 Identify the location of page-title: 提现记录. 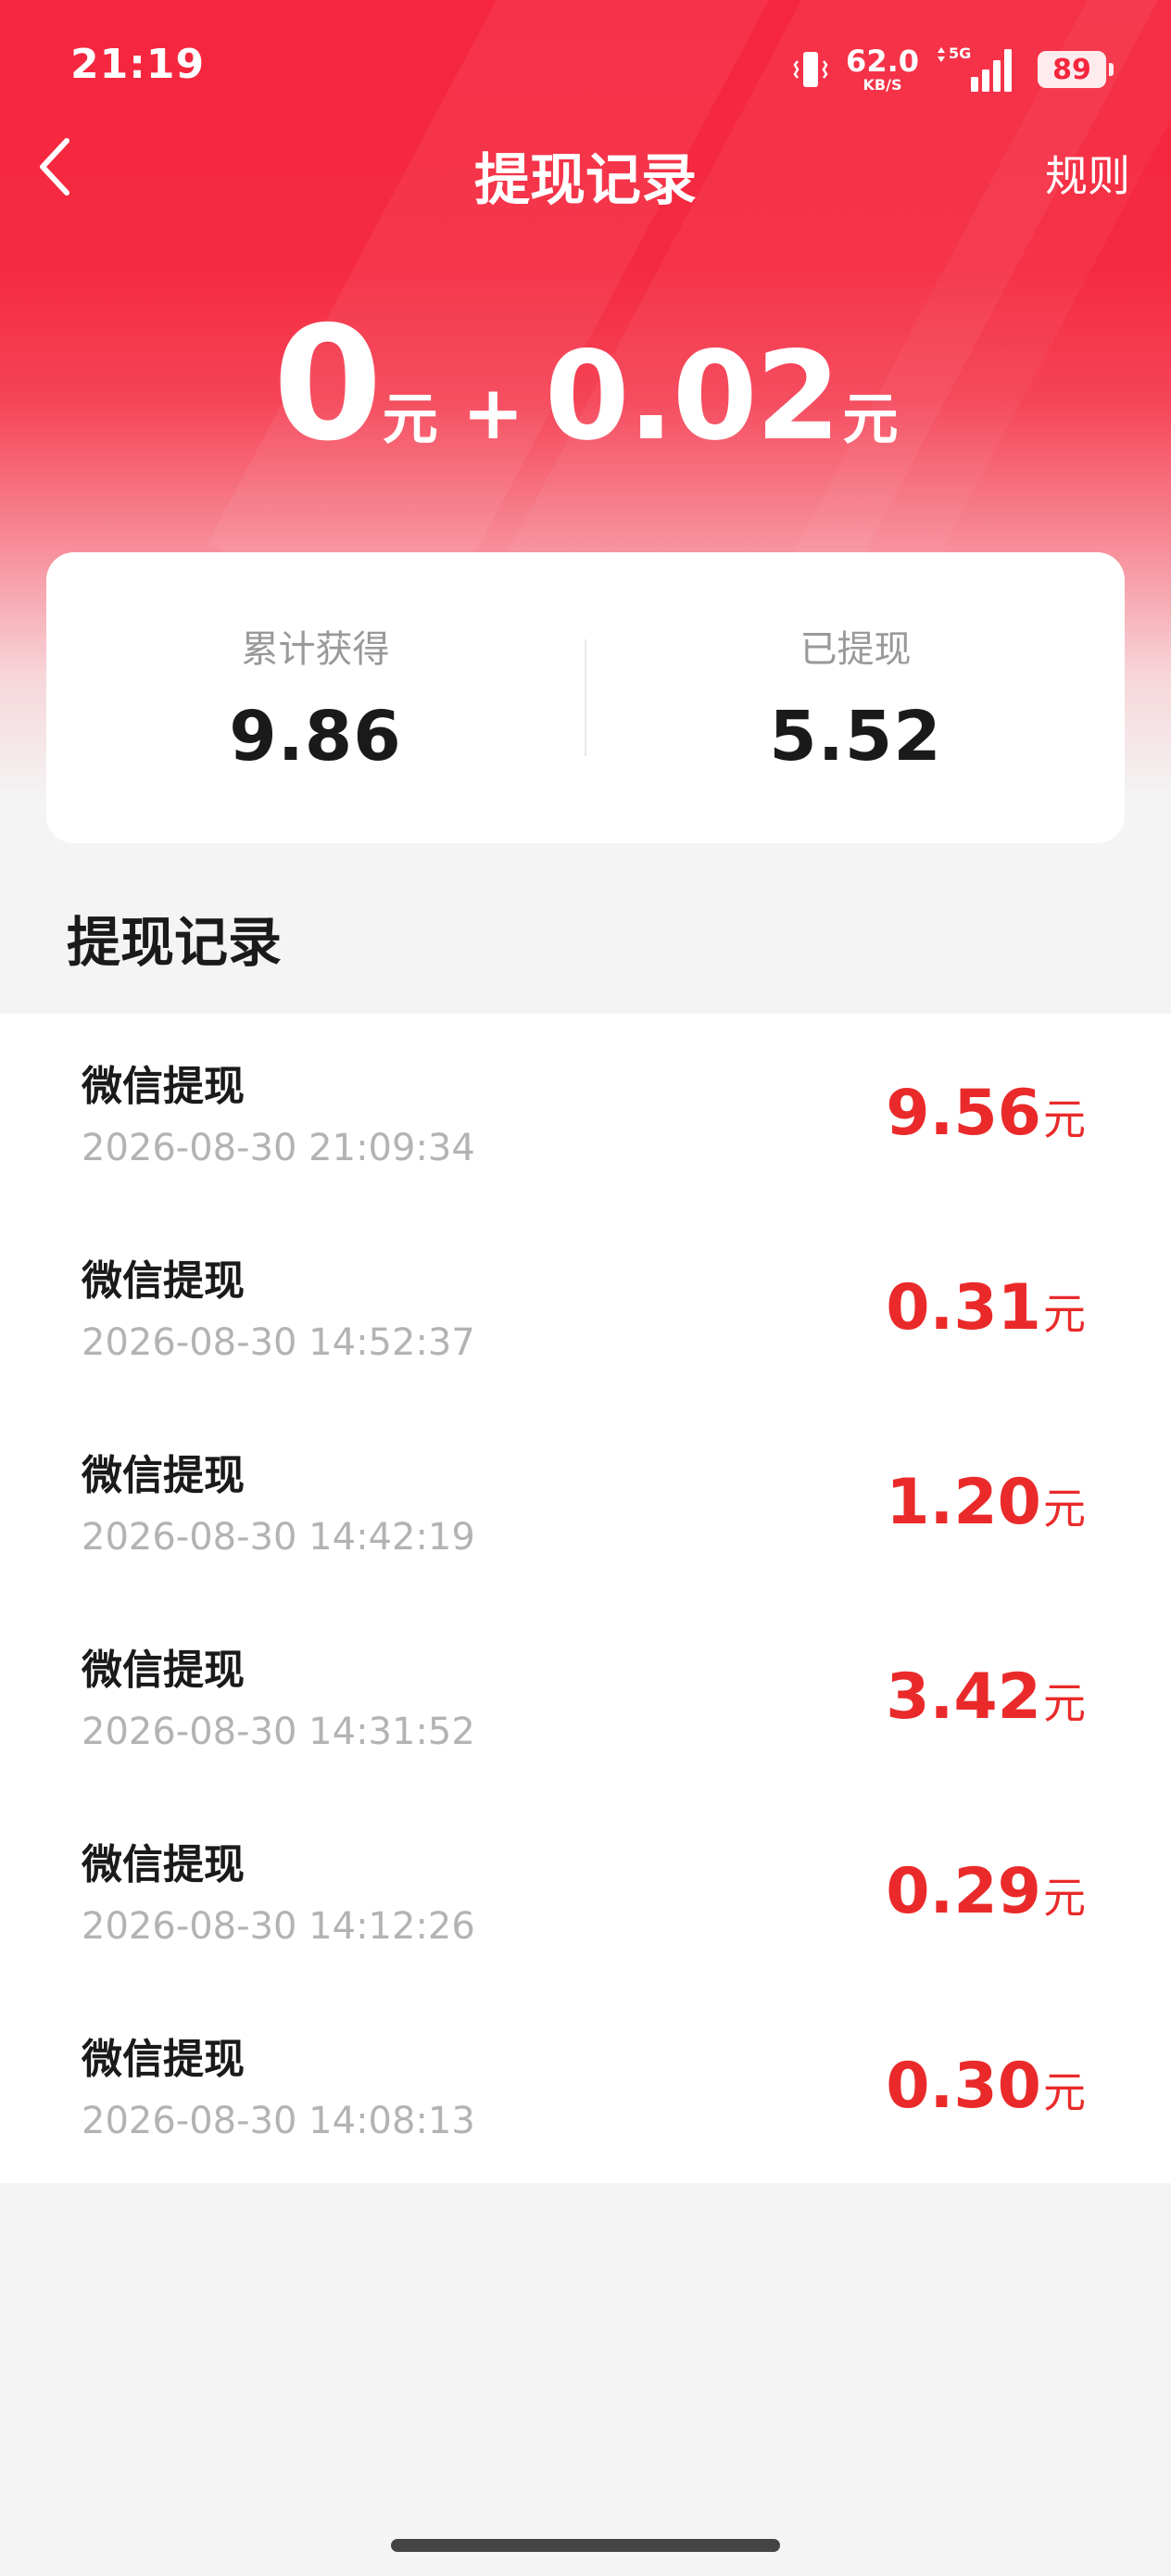
(585, 181).